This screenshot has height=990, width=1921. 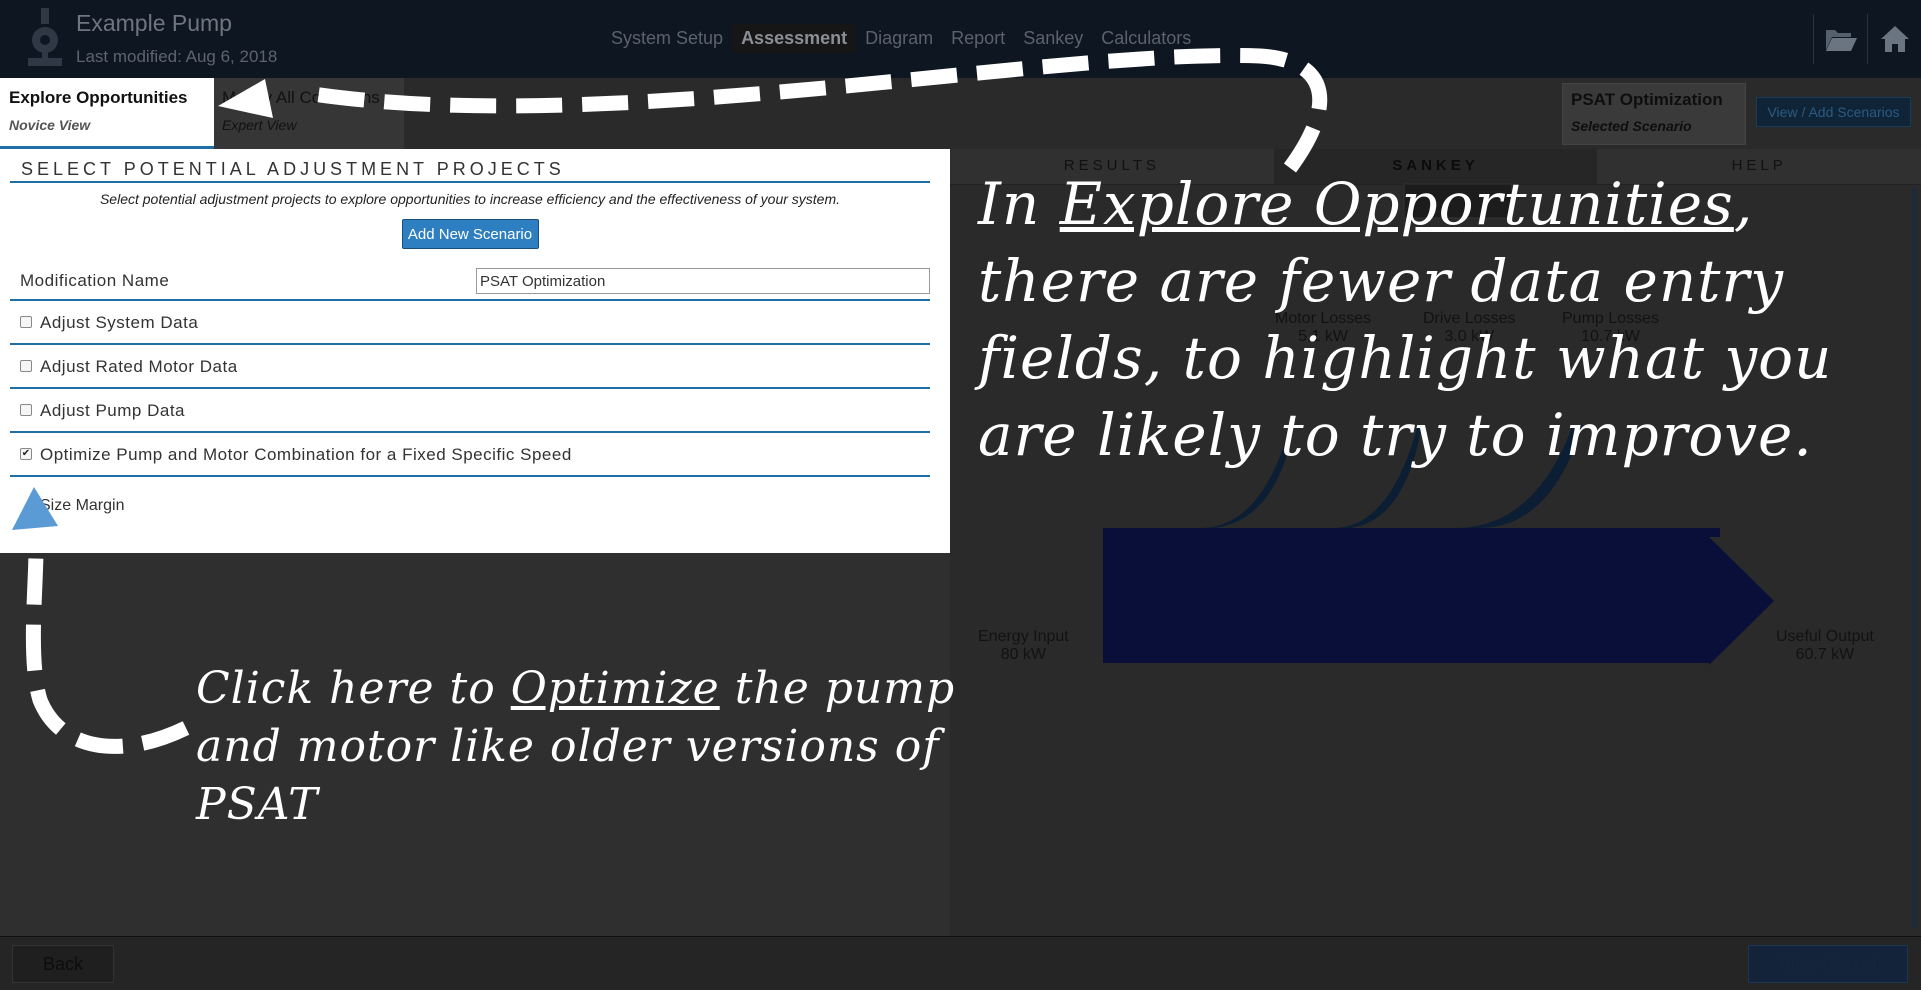 What do you see at coordinates (113, 410) in the screenshot?
I see `option-label: Adjust Pump Data` at bounding box center [113, 410].